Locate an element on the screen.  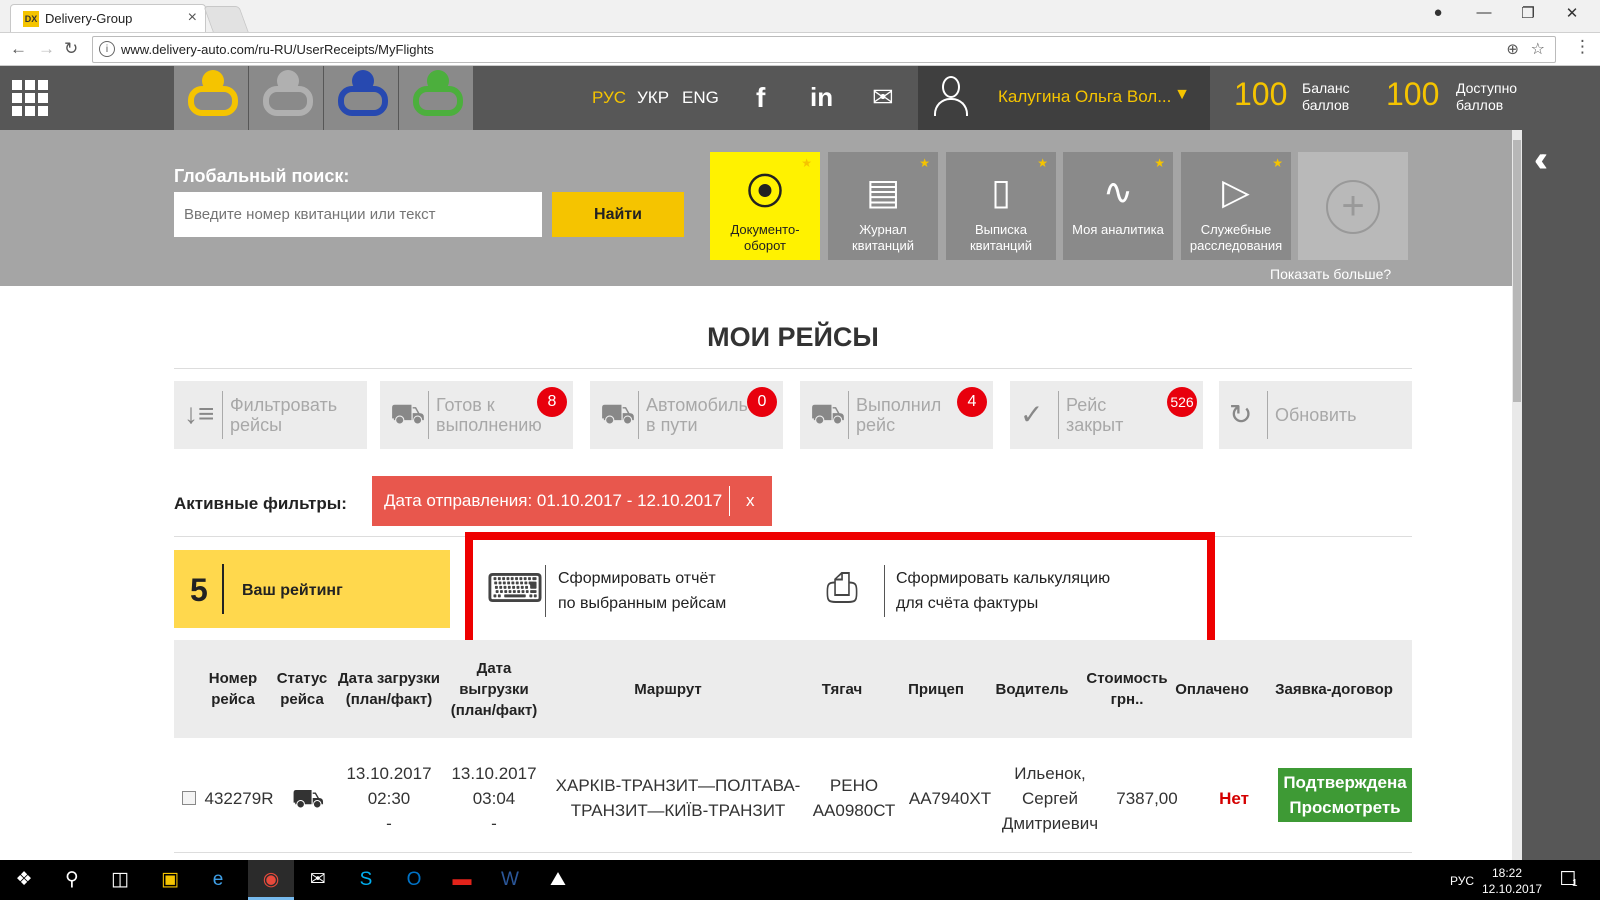
rating-value: 5 is located at coordinates (199, 590).